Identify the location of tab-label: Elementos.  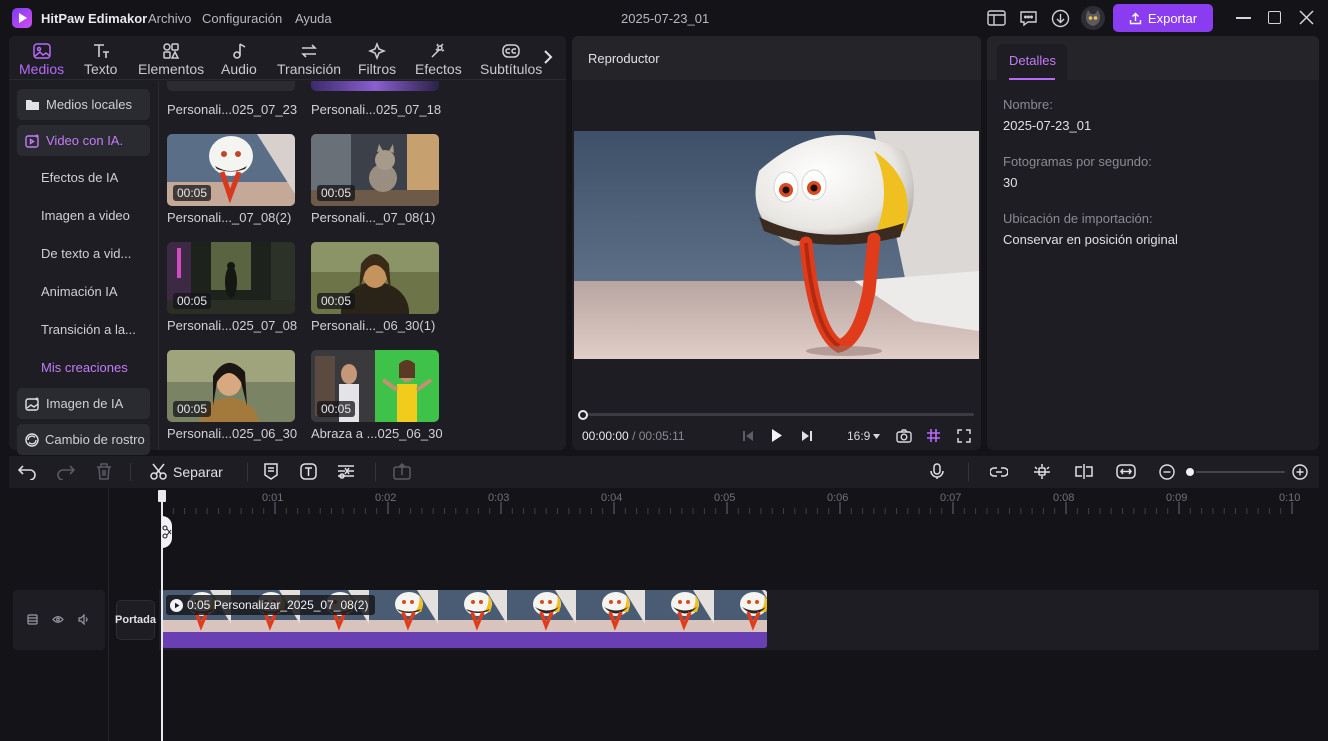
(171, 69).